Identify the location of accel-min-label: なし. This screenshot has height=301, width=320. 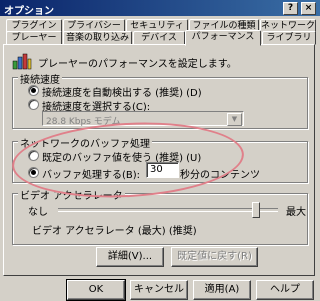
(38, 212).